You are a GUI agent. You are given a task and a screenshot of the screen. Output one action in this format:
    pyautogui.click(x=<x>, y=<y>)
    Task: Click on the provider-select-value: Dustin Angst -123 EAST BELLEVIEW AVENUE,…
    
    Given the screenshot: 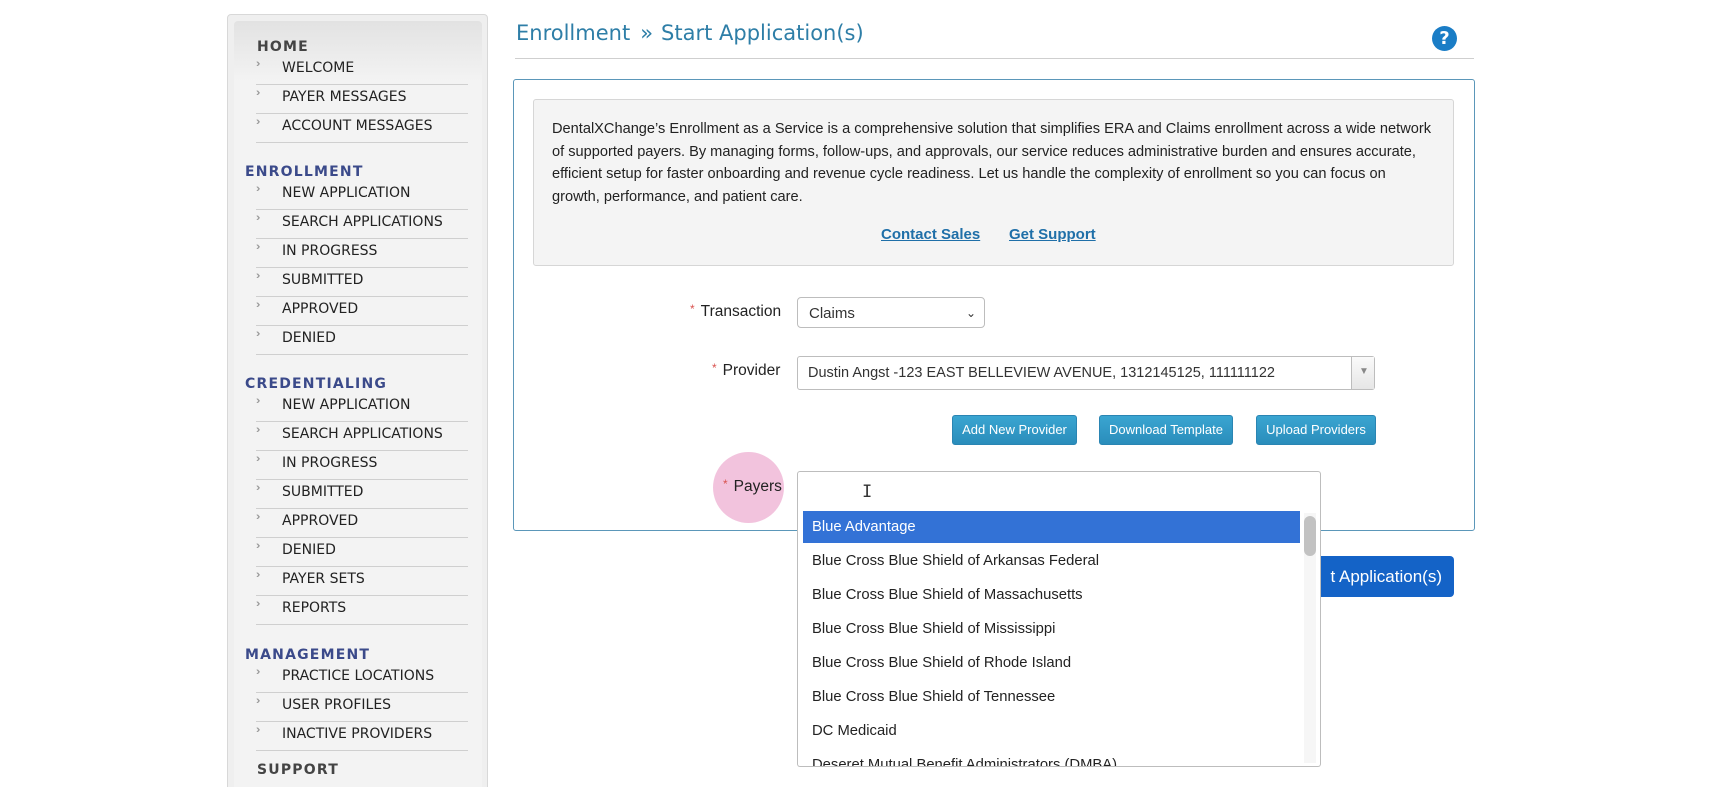 What is the action you would take?
    pyautogui.click(x=1041, y=373)
    